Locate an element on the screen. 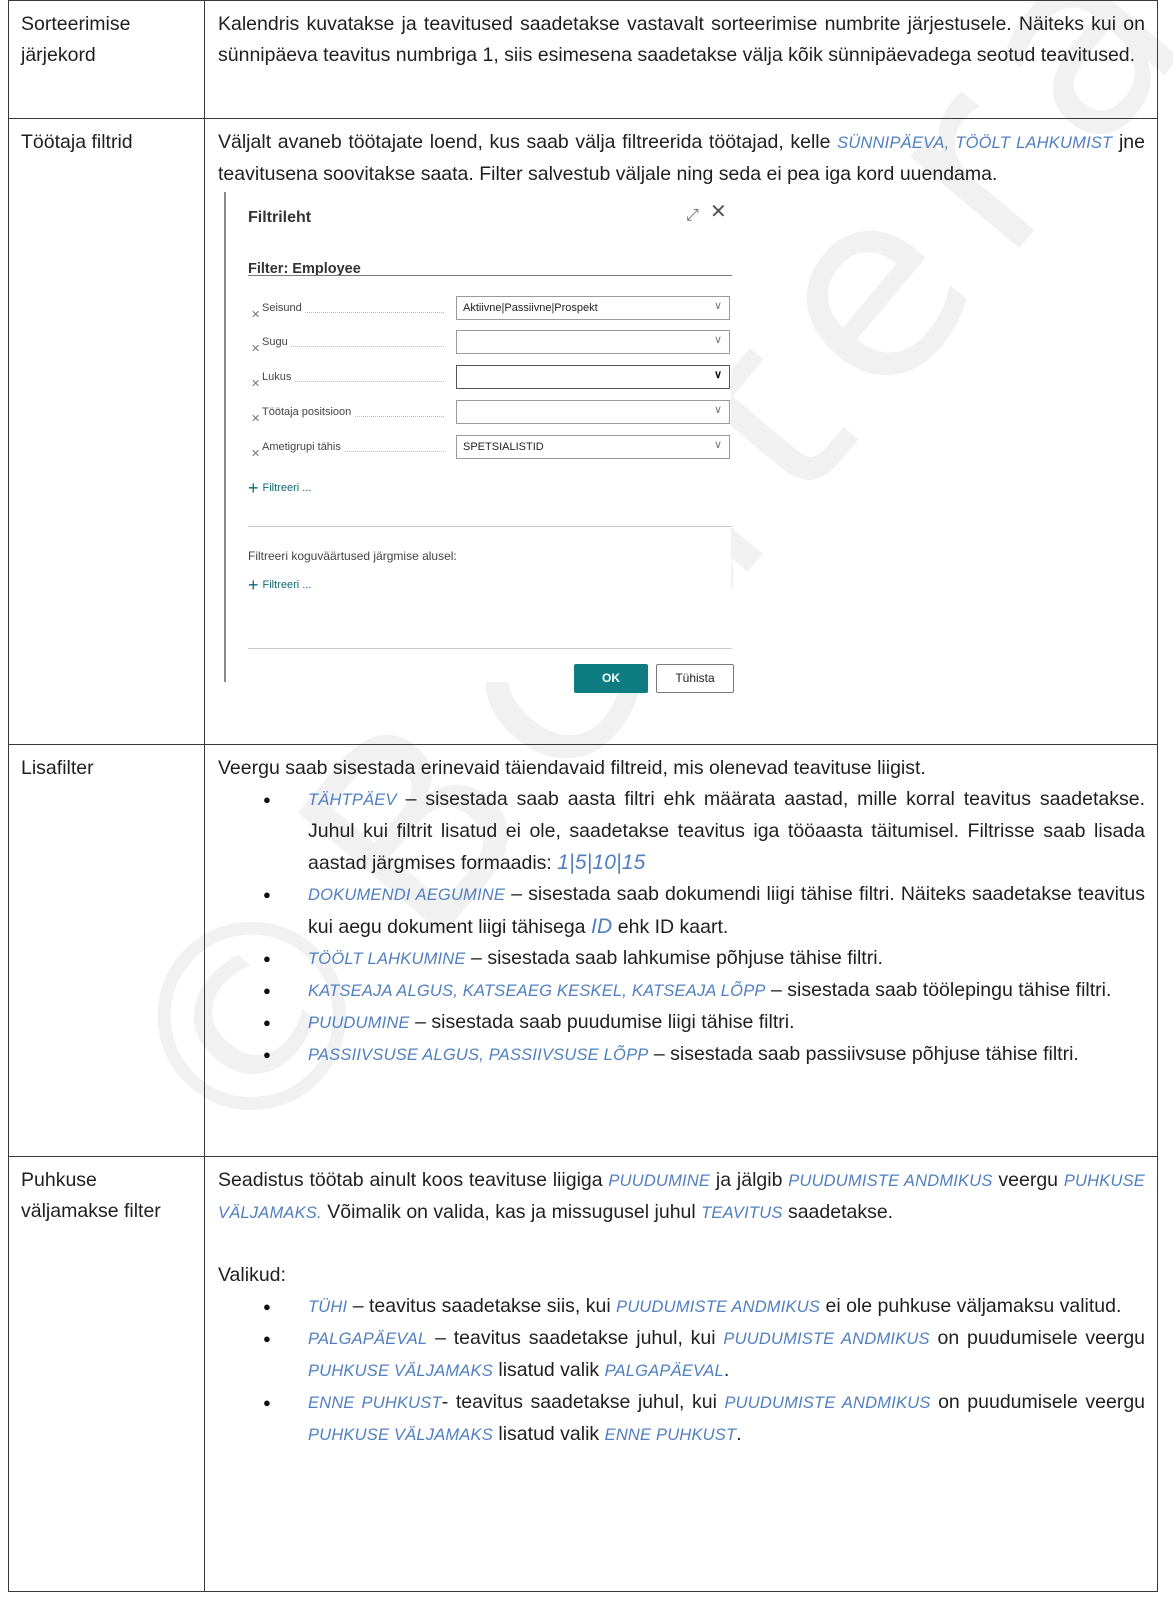 This screenshot has height=1601, width=1173. options-label: Valikud: is located at coordinates (252, 1275).